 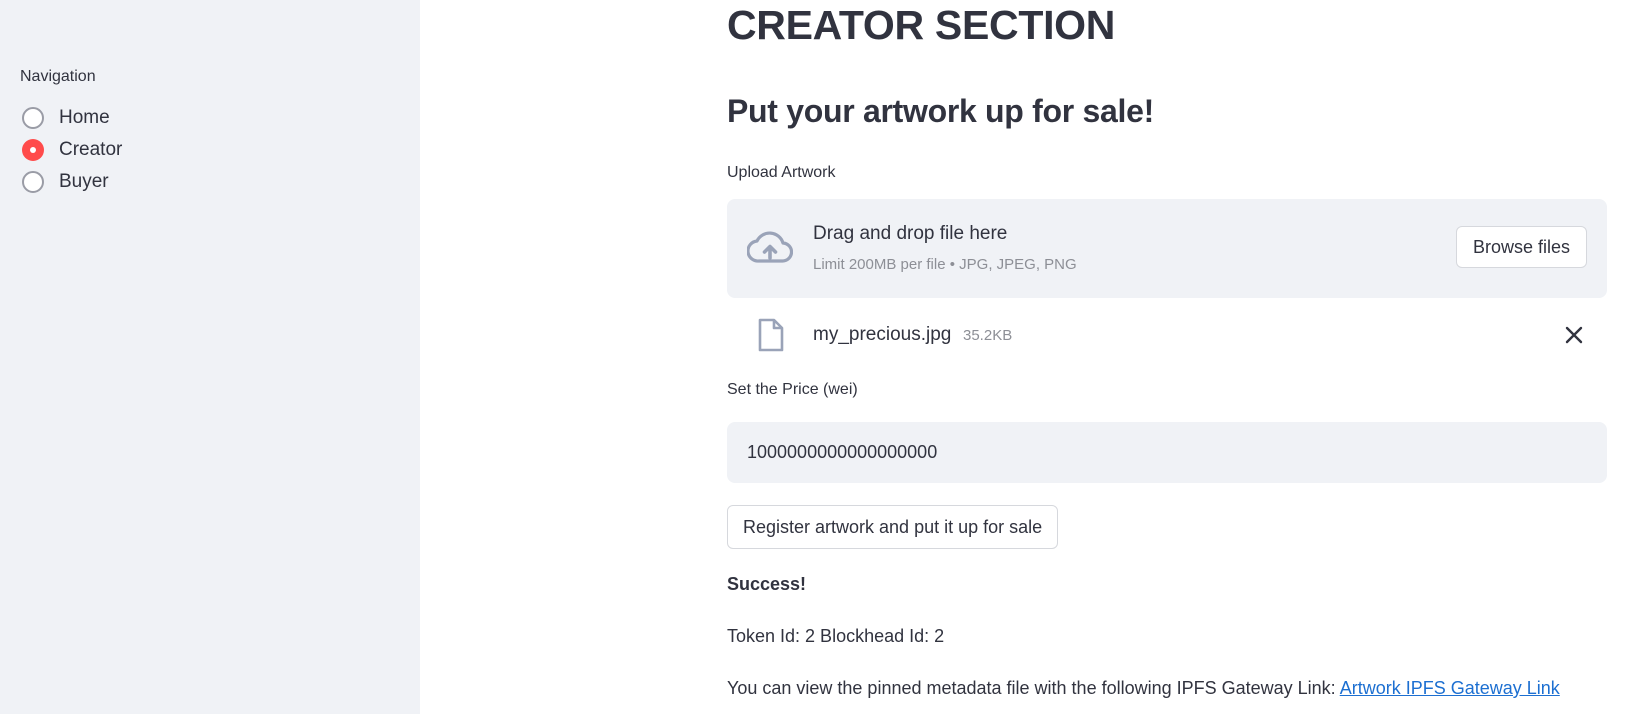 I want to click on price-label: Set the Price (wei), so click(x=792, y=389).